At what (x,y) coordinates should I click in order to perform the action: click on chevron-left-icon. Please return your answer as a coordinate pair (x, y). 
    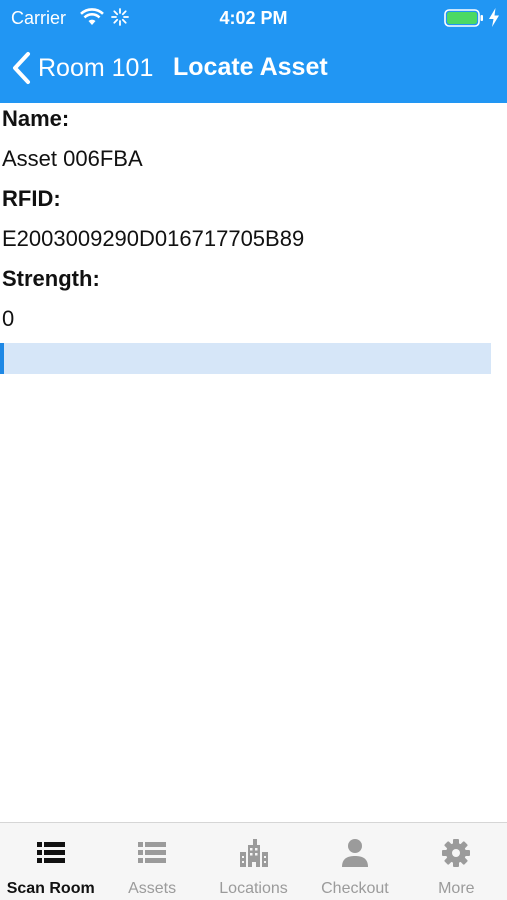
    Looking at the image, I should click on (21, 68).